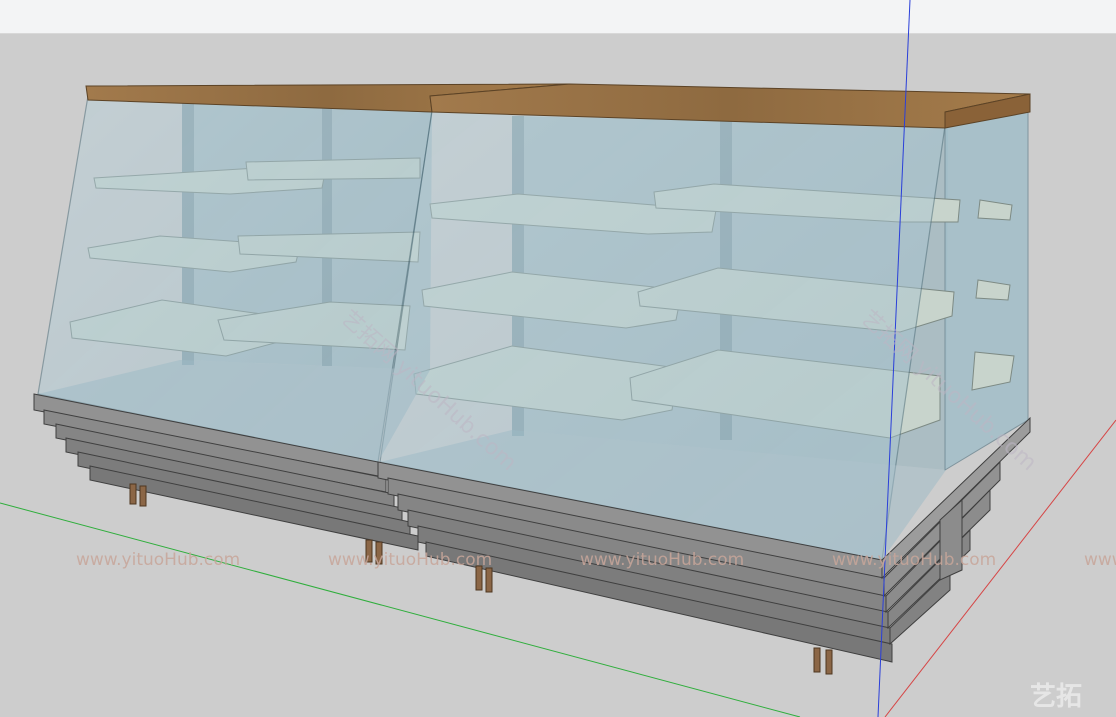 The height and width of the screenshot is (717, 1116). I want to click on brand-logo: 艺拓, so click(1056, 697).